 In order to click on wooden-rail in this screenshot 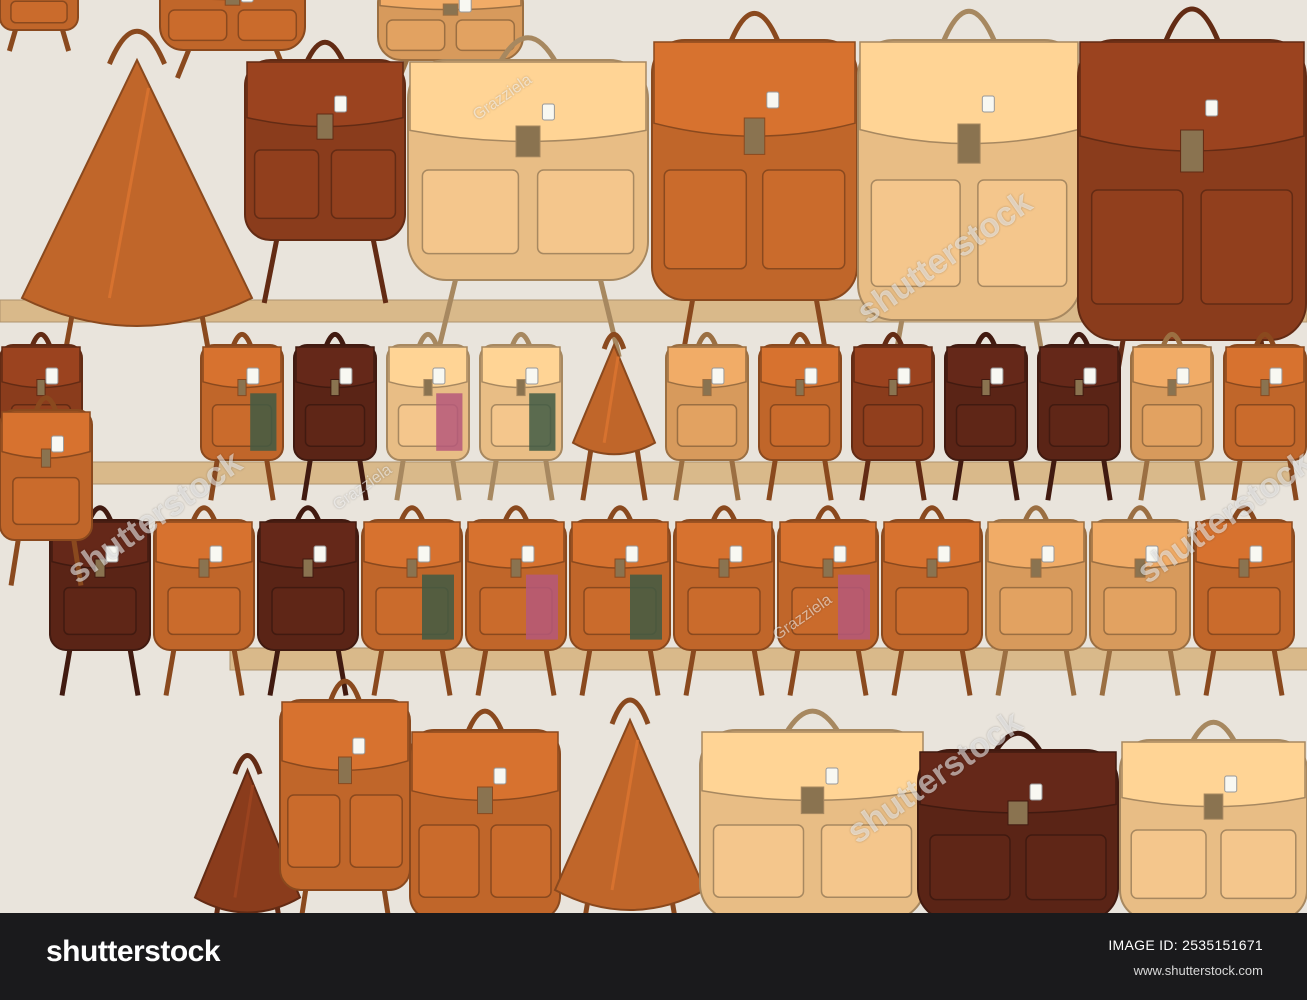, I will do `click(768, 659)`.